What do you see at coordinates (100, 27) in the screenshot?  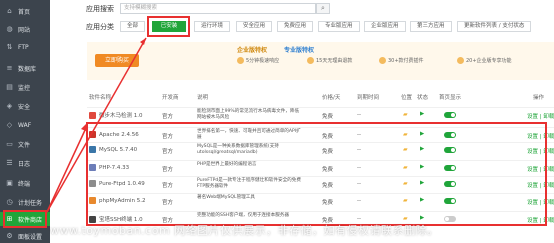 I see `category-label: 应用分类` at bounding box center [100, 27].